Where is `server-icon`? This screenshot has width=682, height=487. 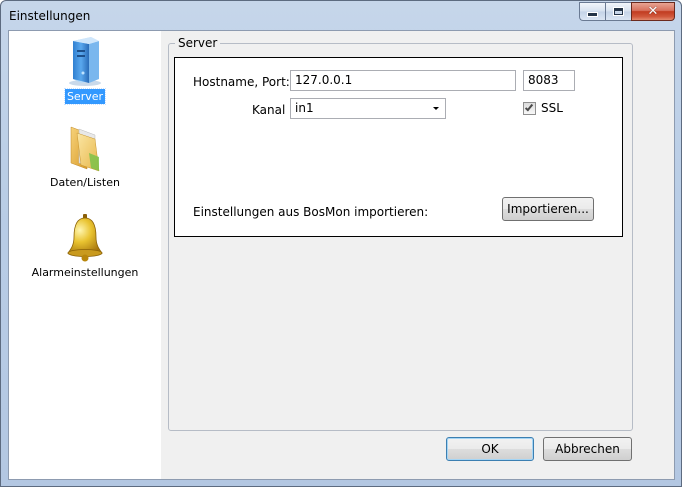
server-icon is located at coordinates (85, 61).